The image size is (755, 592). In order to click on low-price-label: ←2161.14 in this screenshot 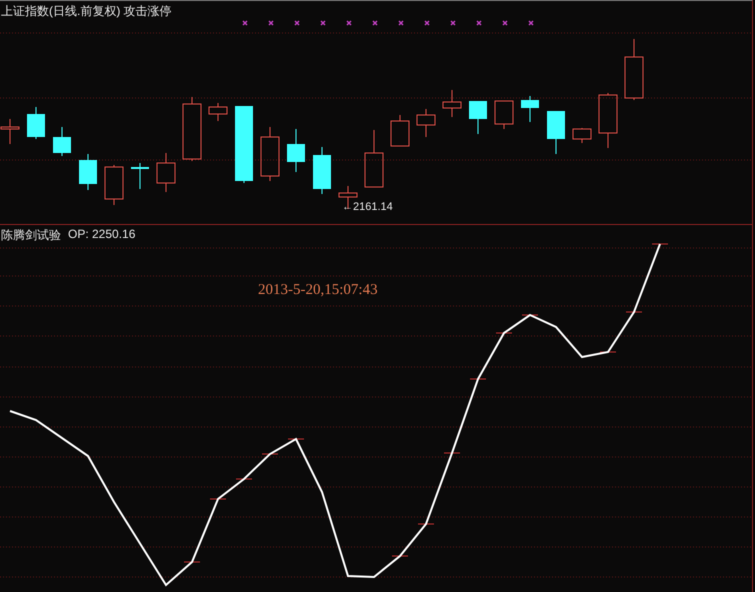, I will do `click(367, 207)`.